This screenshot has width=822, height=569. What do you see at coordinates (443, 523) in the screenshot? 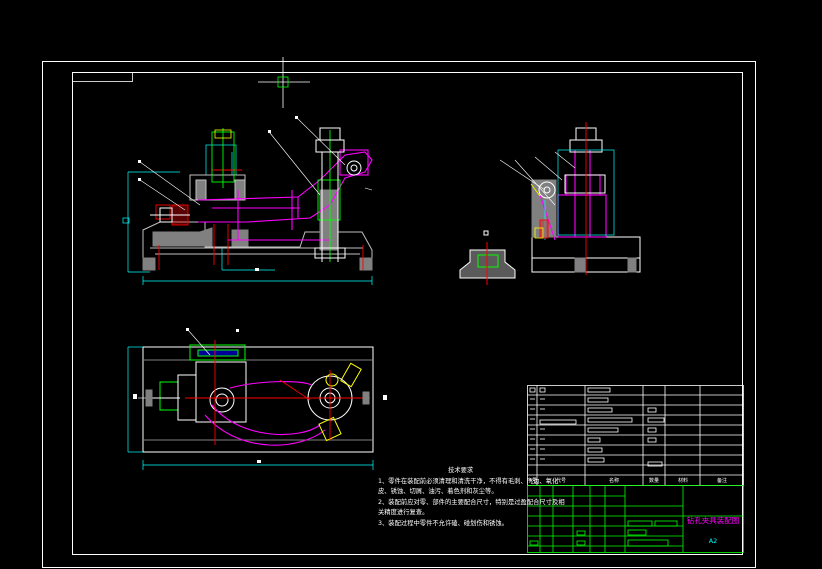
I see `notes-line: 3、装配过程中零件不允许磕、碰划伤和锈蚀。` at bounding box center [443, 523].